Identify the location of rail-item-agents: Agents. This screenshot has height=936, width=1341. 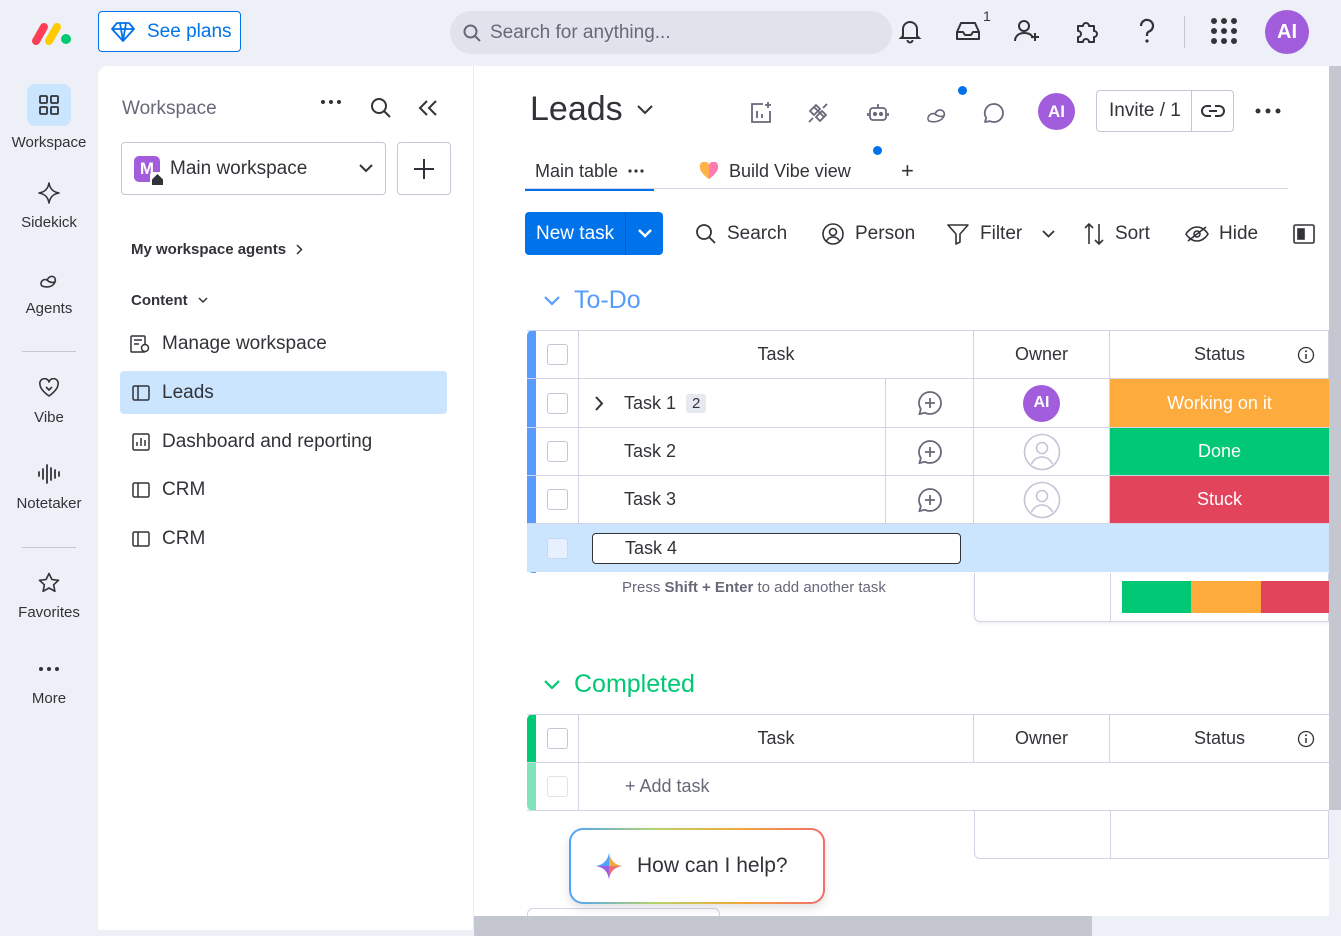
(49, 291).